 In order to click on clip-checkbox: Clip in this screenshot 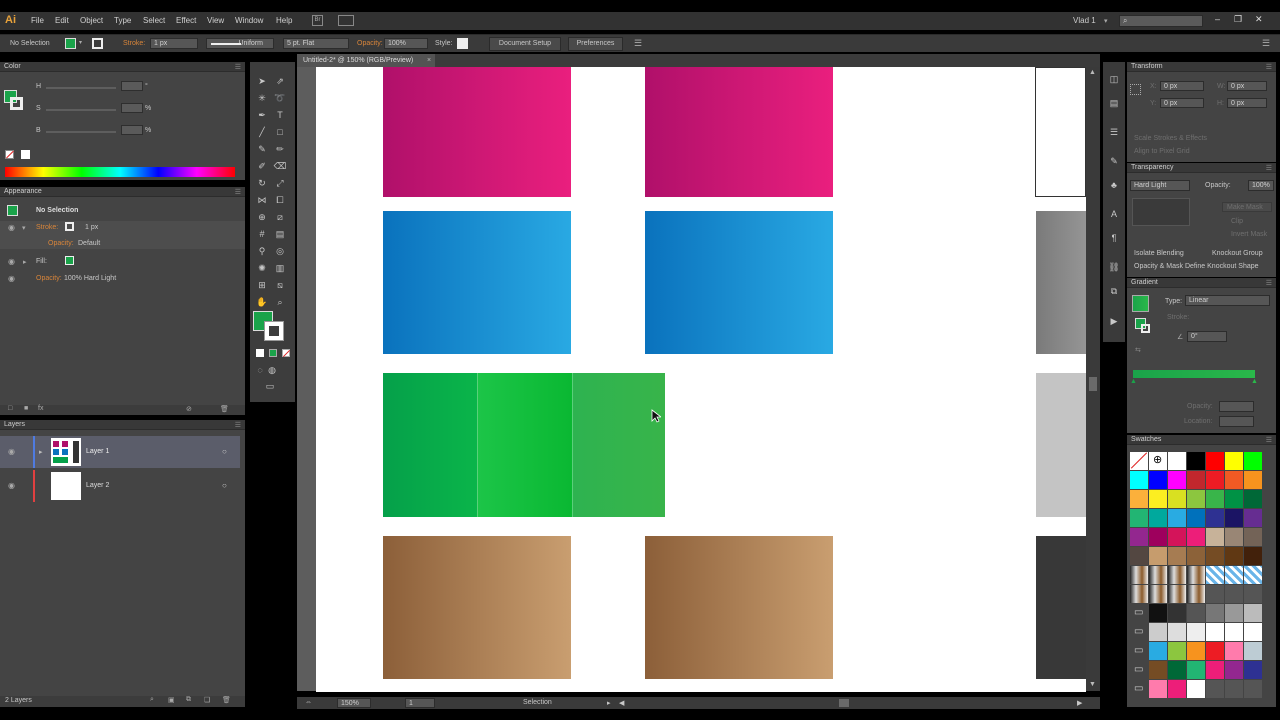, I will do `click(1237, 221)`.